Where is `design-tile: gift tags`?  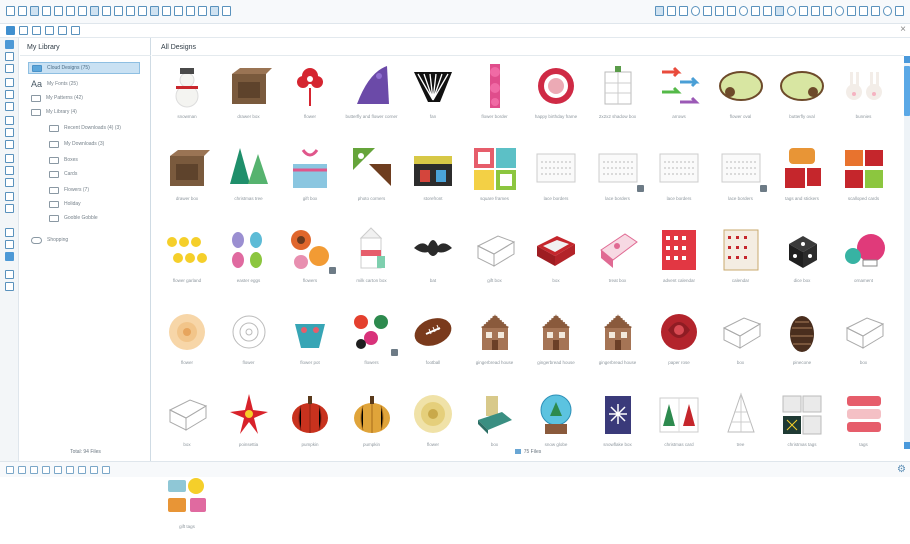 design-tile: gift tags is located at coordinates (187, 508).